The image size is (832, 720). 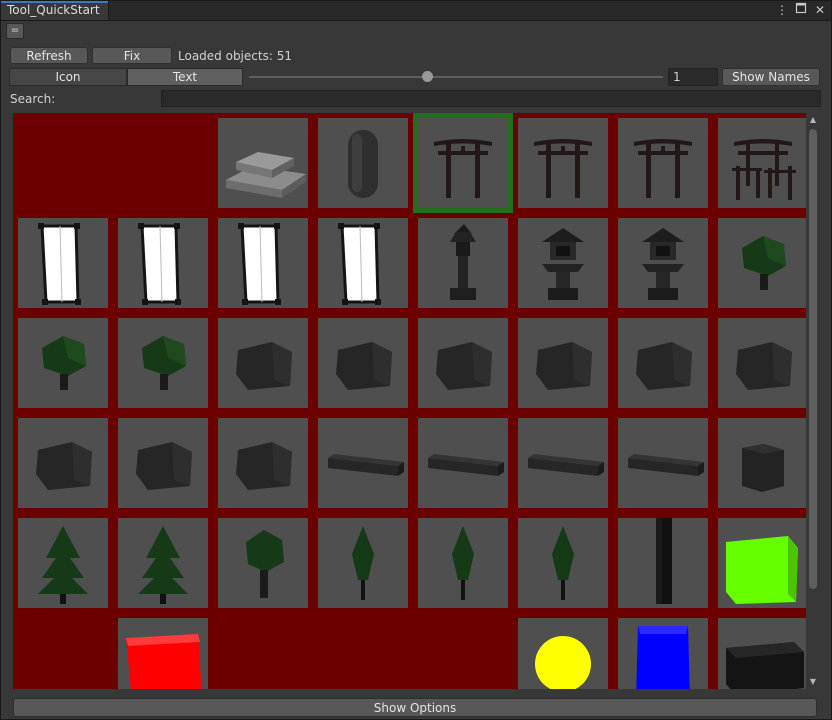 I want to click on cypress-tree-icon, so click(x=463, y=563).